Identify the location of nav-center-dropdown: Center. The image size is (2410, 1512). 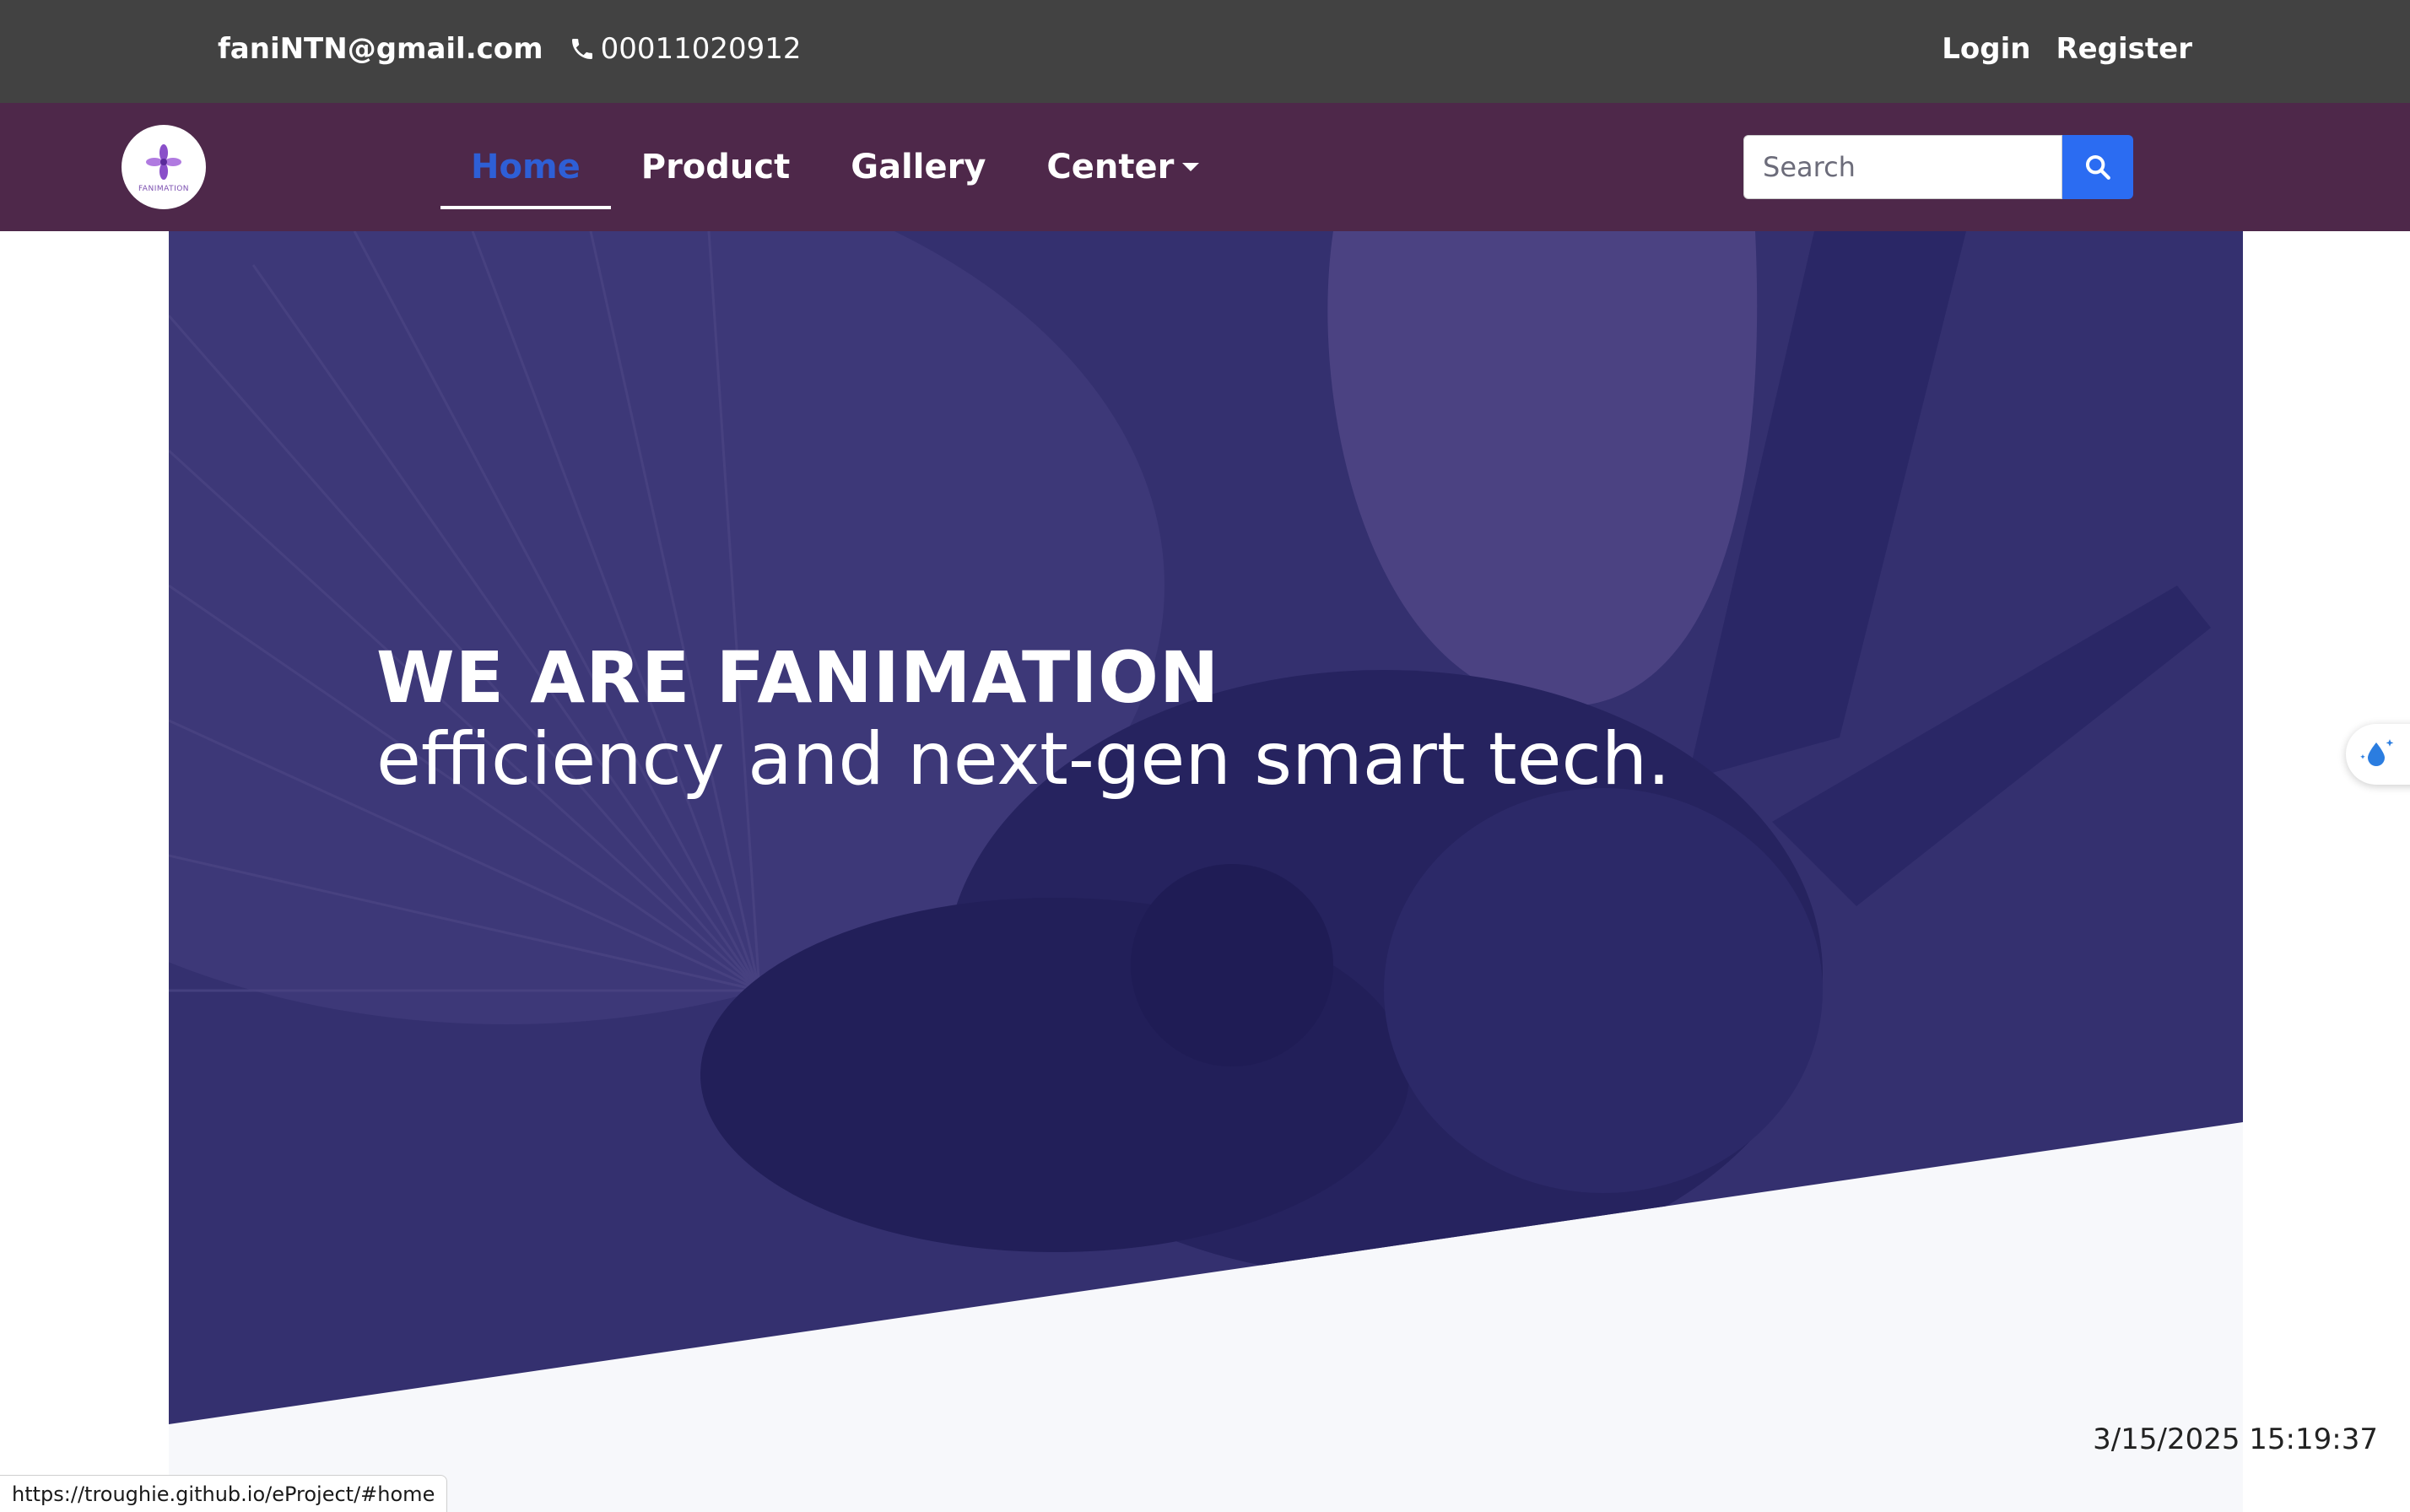
(1122, 167).